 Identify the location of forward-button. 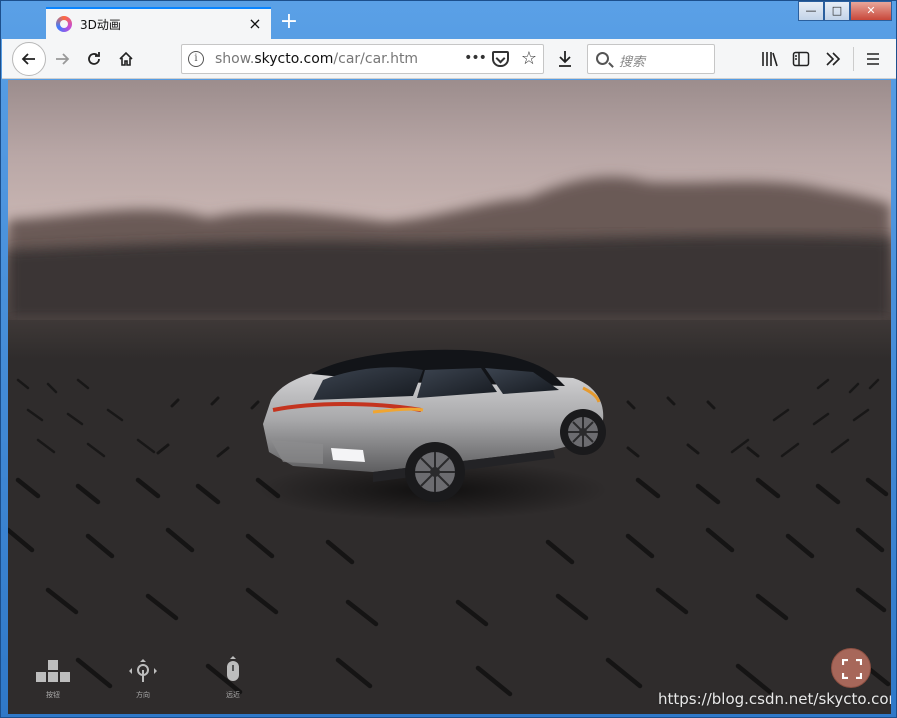
(62, 59).